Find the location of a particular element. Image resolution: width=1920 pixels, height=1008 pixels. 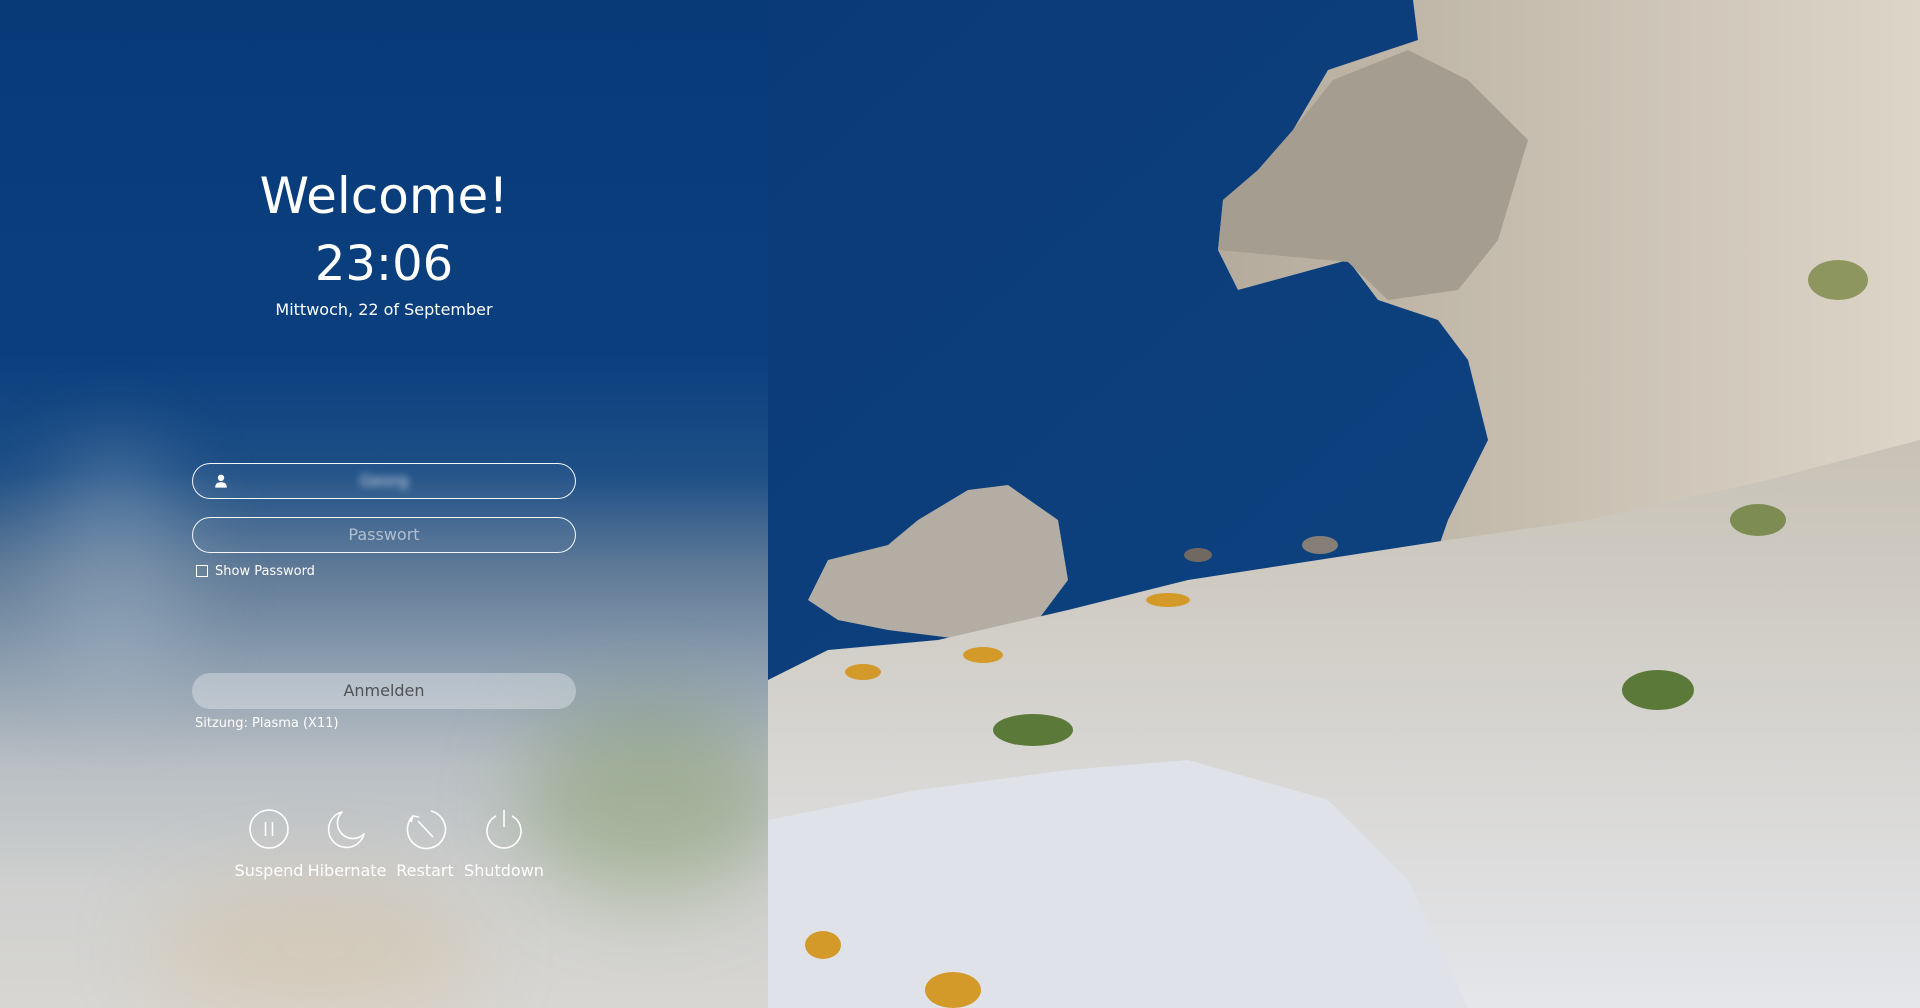

password-field: Passwort is located at coordinates (384, 535).